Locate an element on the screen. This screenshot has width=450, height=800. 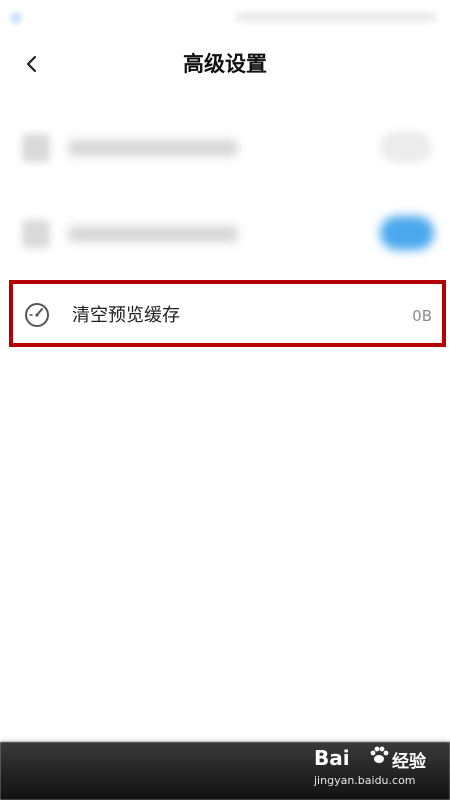
clear-preview-cache-label: 清空预览缓存 is located at coordinates (126, 315).